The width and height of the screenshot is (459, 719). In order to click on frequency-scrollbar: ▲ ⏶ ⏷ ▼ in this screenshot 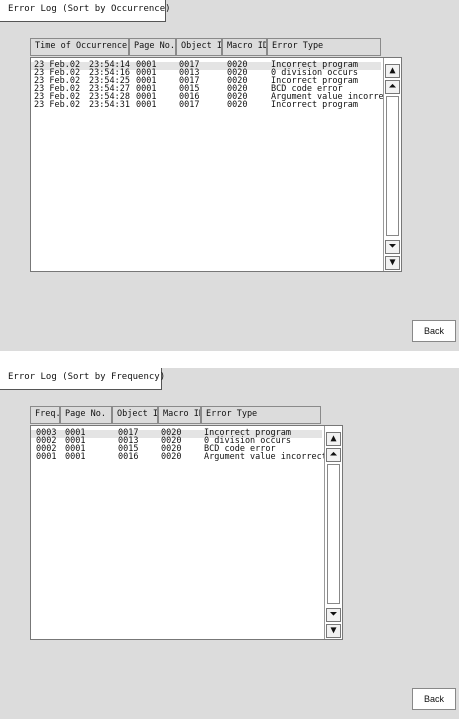, I will do `click(333, 532)`.